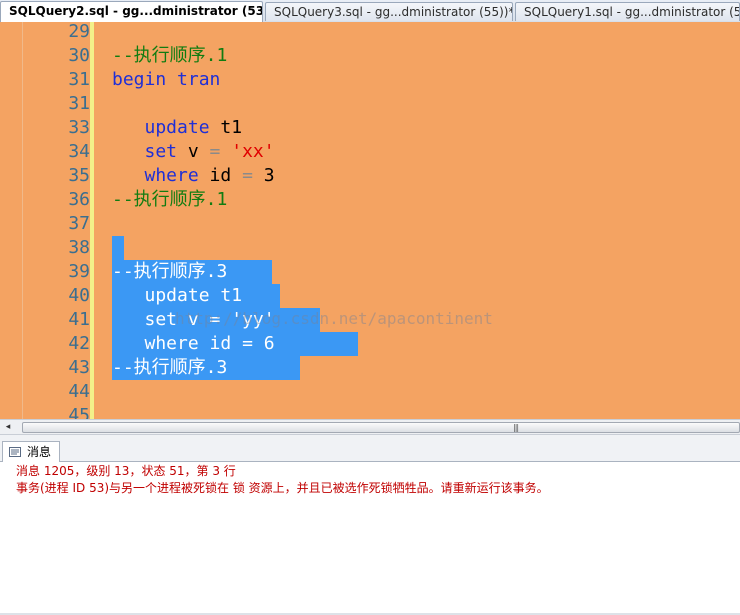 The image size is (740, 615). I want to click on code-line: 34 set v = 'xx', so click(370, 152).